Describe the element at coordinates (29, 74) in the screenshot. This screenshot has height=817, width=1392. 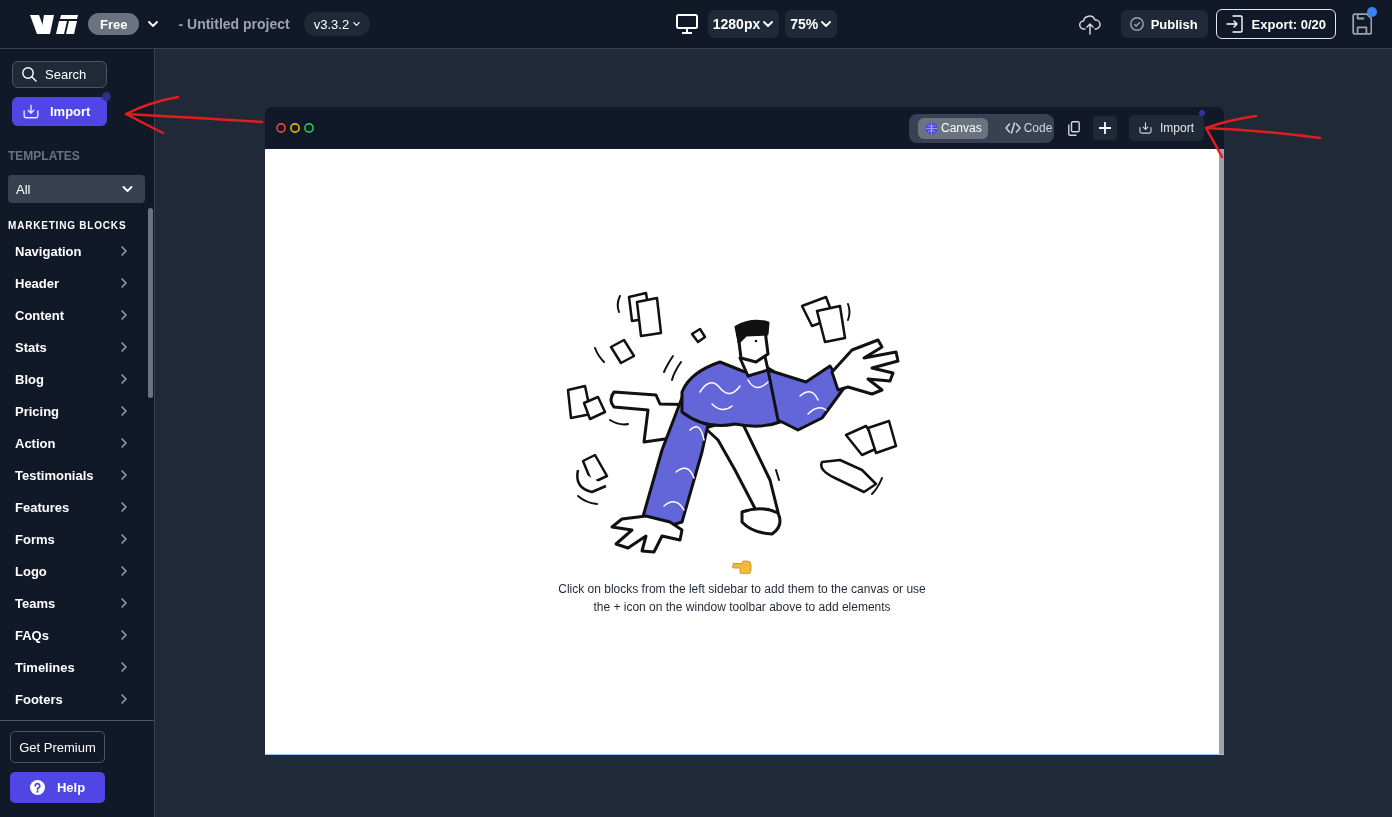
I see `search-icon` at that location.